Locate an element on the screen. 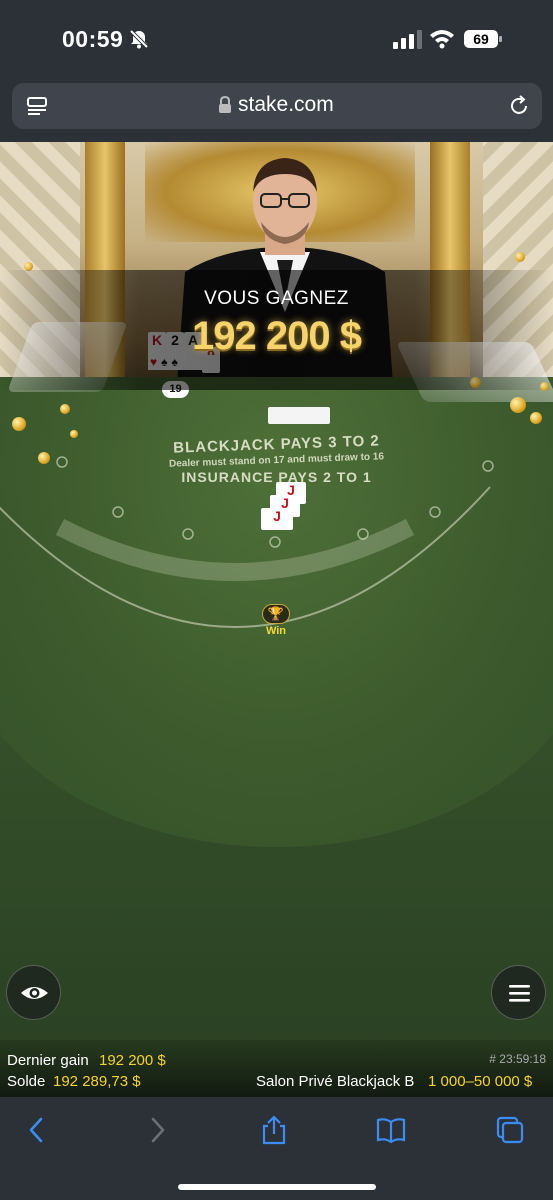  home-indicator is located at coordinates (277, 1187).